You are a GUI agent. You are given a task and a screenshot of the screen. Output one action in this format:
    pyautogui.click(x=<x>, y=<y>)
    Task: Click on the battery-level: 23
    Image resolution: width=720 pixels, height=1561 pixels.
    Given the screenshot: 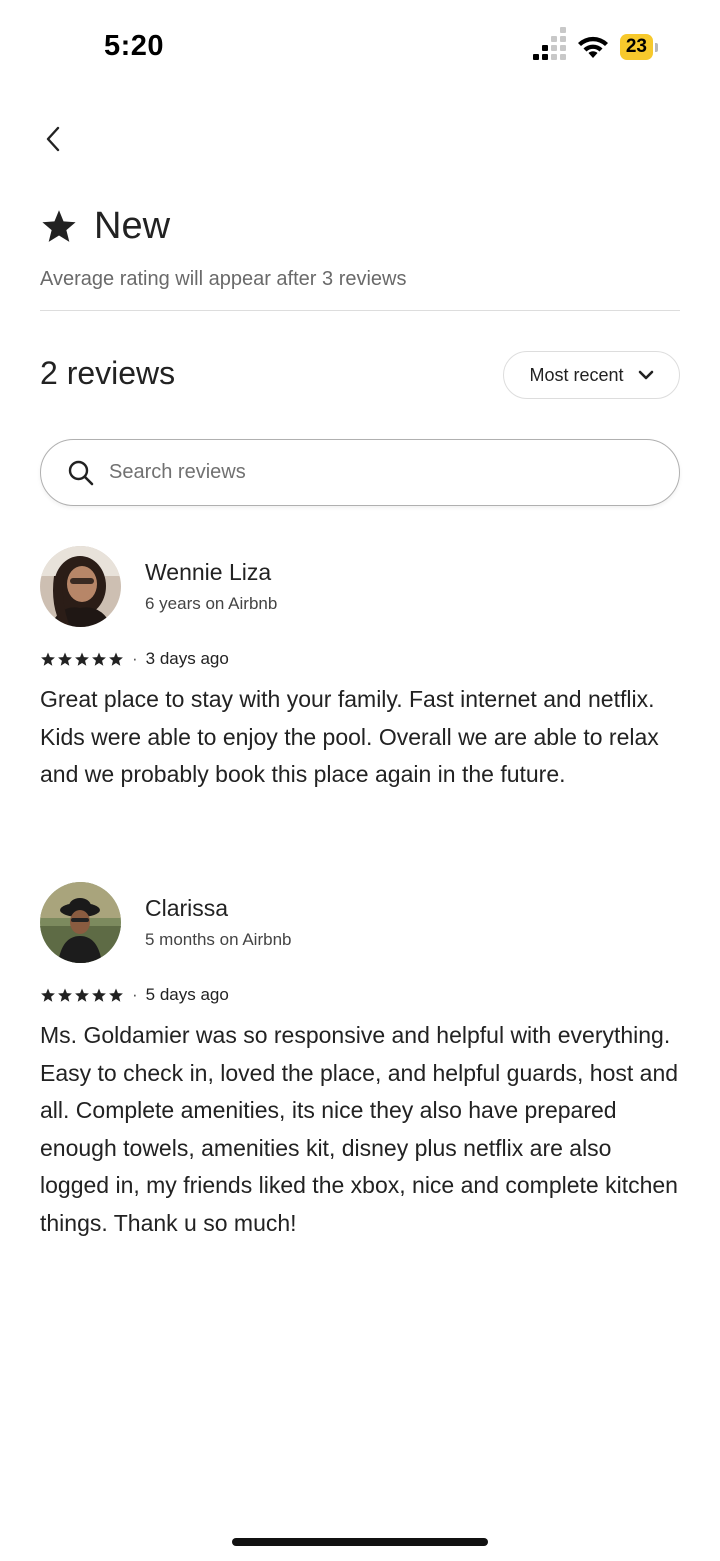 What is the action you would take?
    pyautogui.click(x=636, y=47)
    